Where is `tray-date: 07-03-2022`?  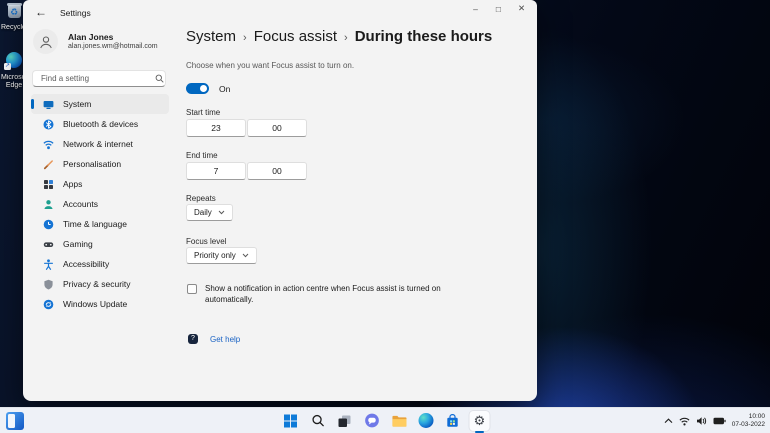 tray-date: 07-03-2022 is located at coordinates (748, 424).